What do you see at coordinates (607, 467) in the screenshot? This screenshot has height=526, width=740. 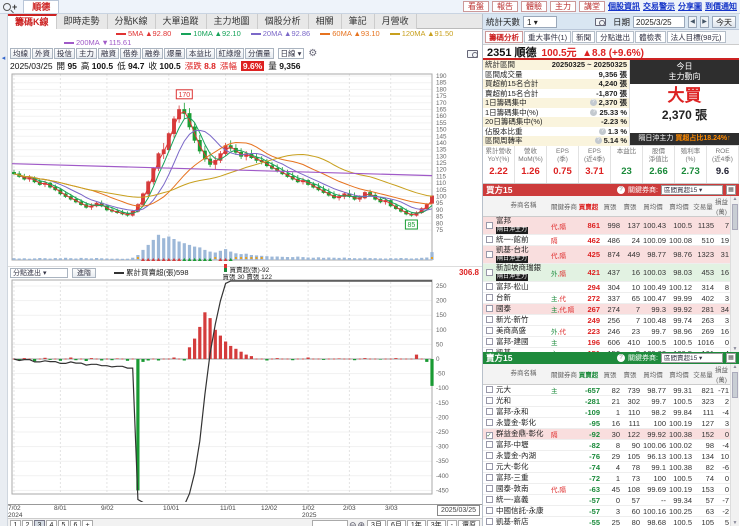 I see `broker-row: 元大-彰化 -74 4 78 99.1 100.38 82 -6` at bounding box center [607, 467].